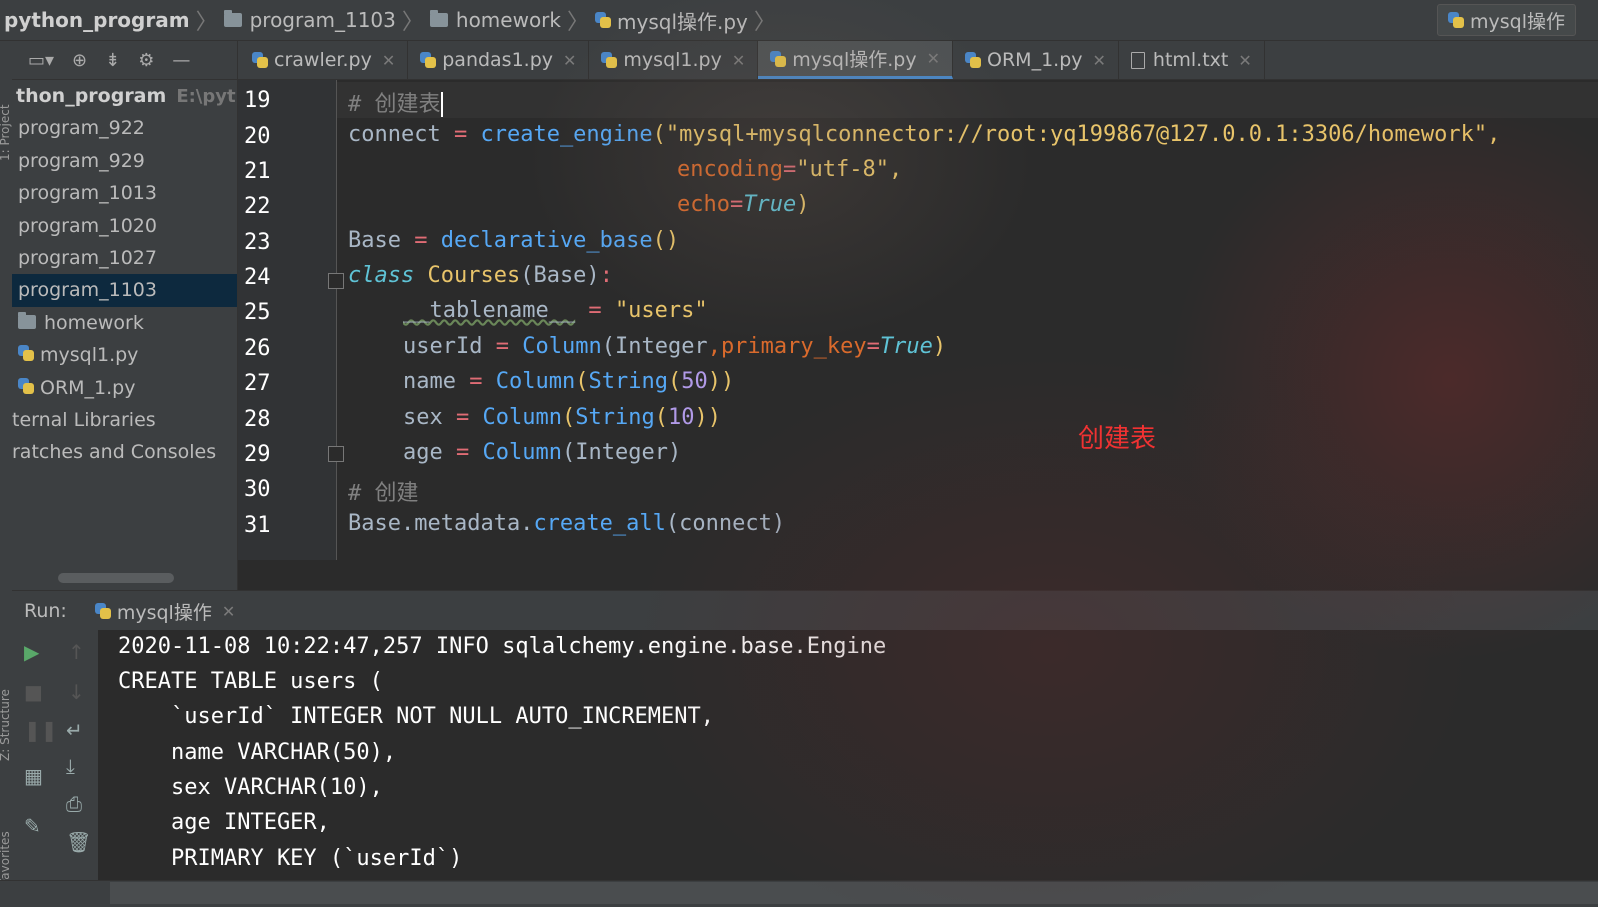 The height and width of the screenshot is (907, 1598). Describe the element at coordinates (1137, 60) in the screenshot. I see `text-file-icon` at that location.